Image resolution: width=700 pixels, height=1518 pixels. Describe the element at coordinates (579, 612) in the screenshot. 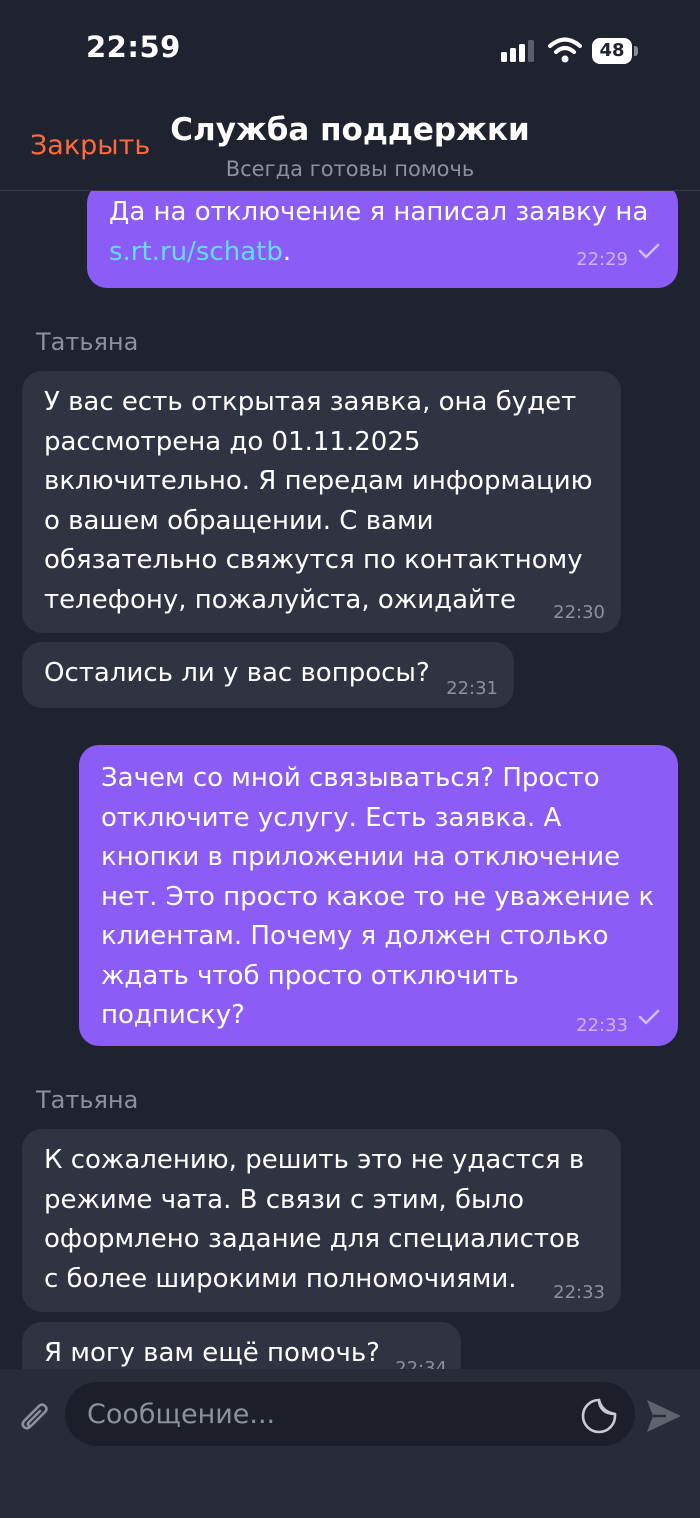

I see `message-time: 22:30` at that location.